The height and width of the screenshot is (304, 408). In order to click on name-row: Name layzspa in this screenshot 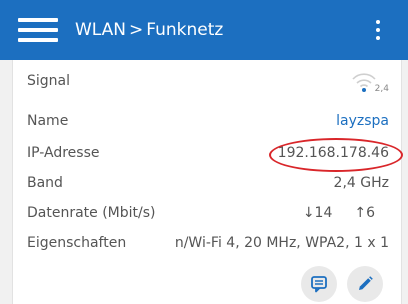, I will do `click(208, 121)`.